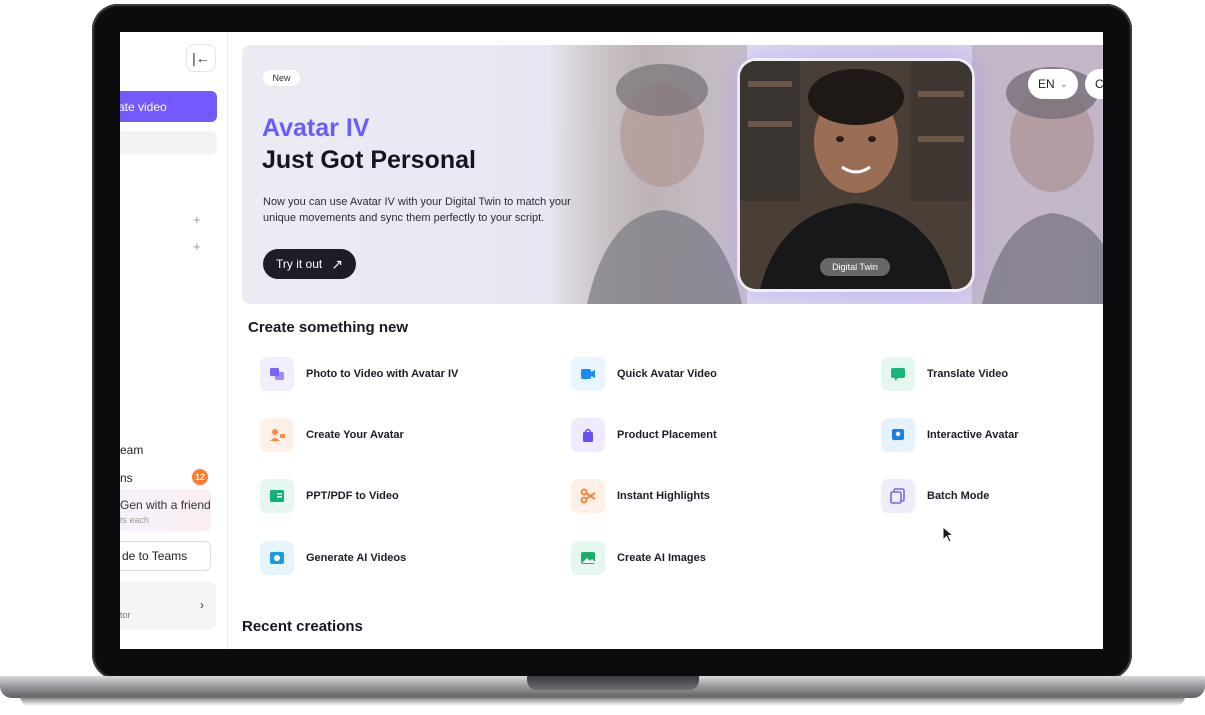 The width and height of the screenshot is (1205, 715). Describe the element at coordinates (382, 374) in the screenshot. I see `tool-label: Photo to Video with Avatar IV` at that location.